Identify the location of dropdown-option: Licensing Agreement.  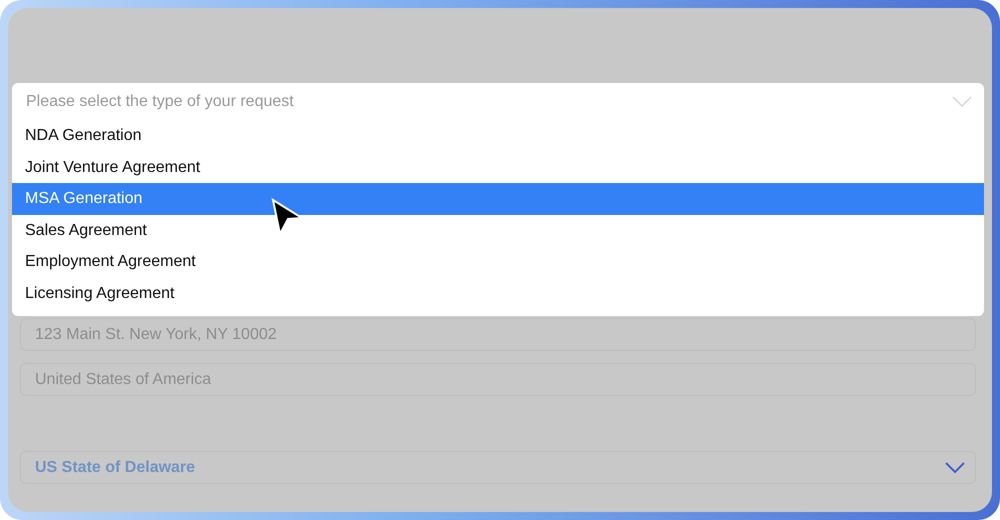
(498, 293).